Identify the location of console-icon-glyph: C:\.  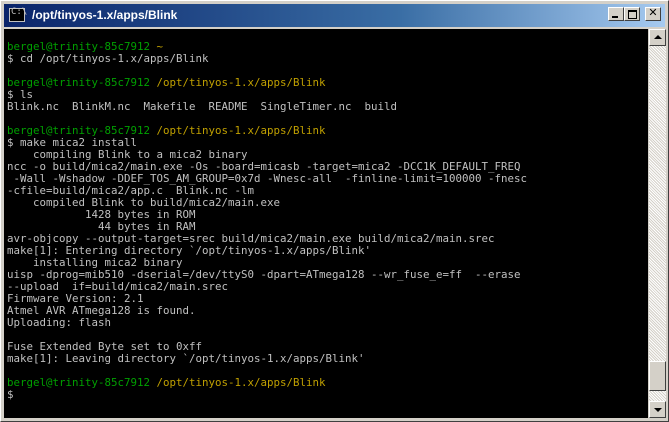
(19, 12).